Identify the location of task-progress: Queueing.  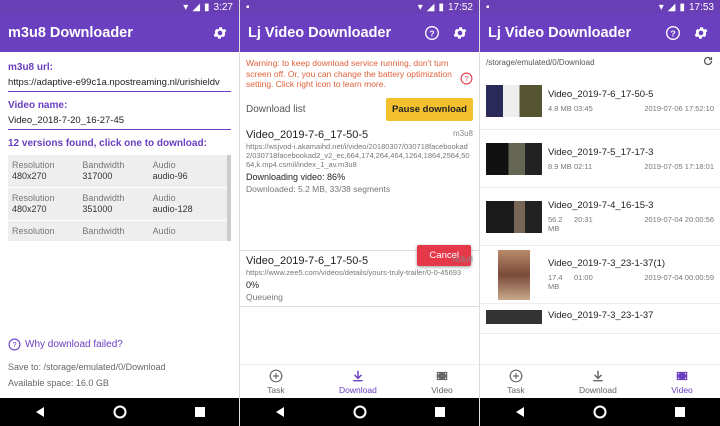
(264, 296).